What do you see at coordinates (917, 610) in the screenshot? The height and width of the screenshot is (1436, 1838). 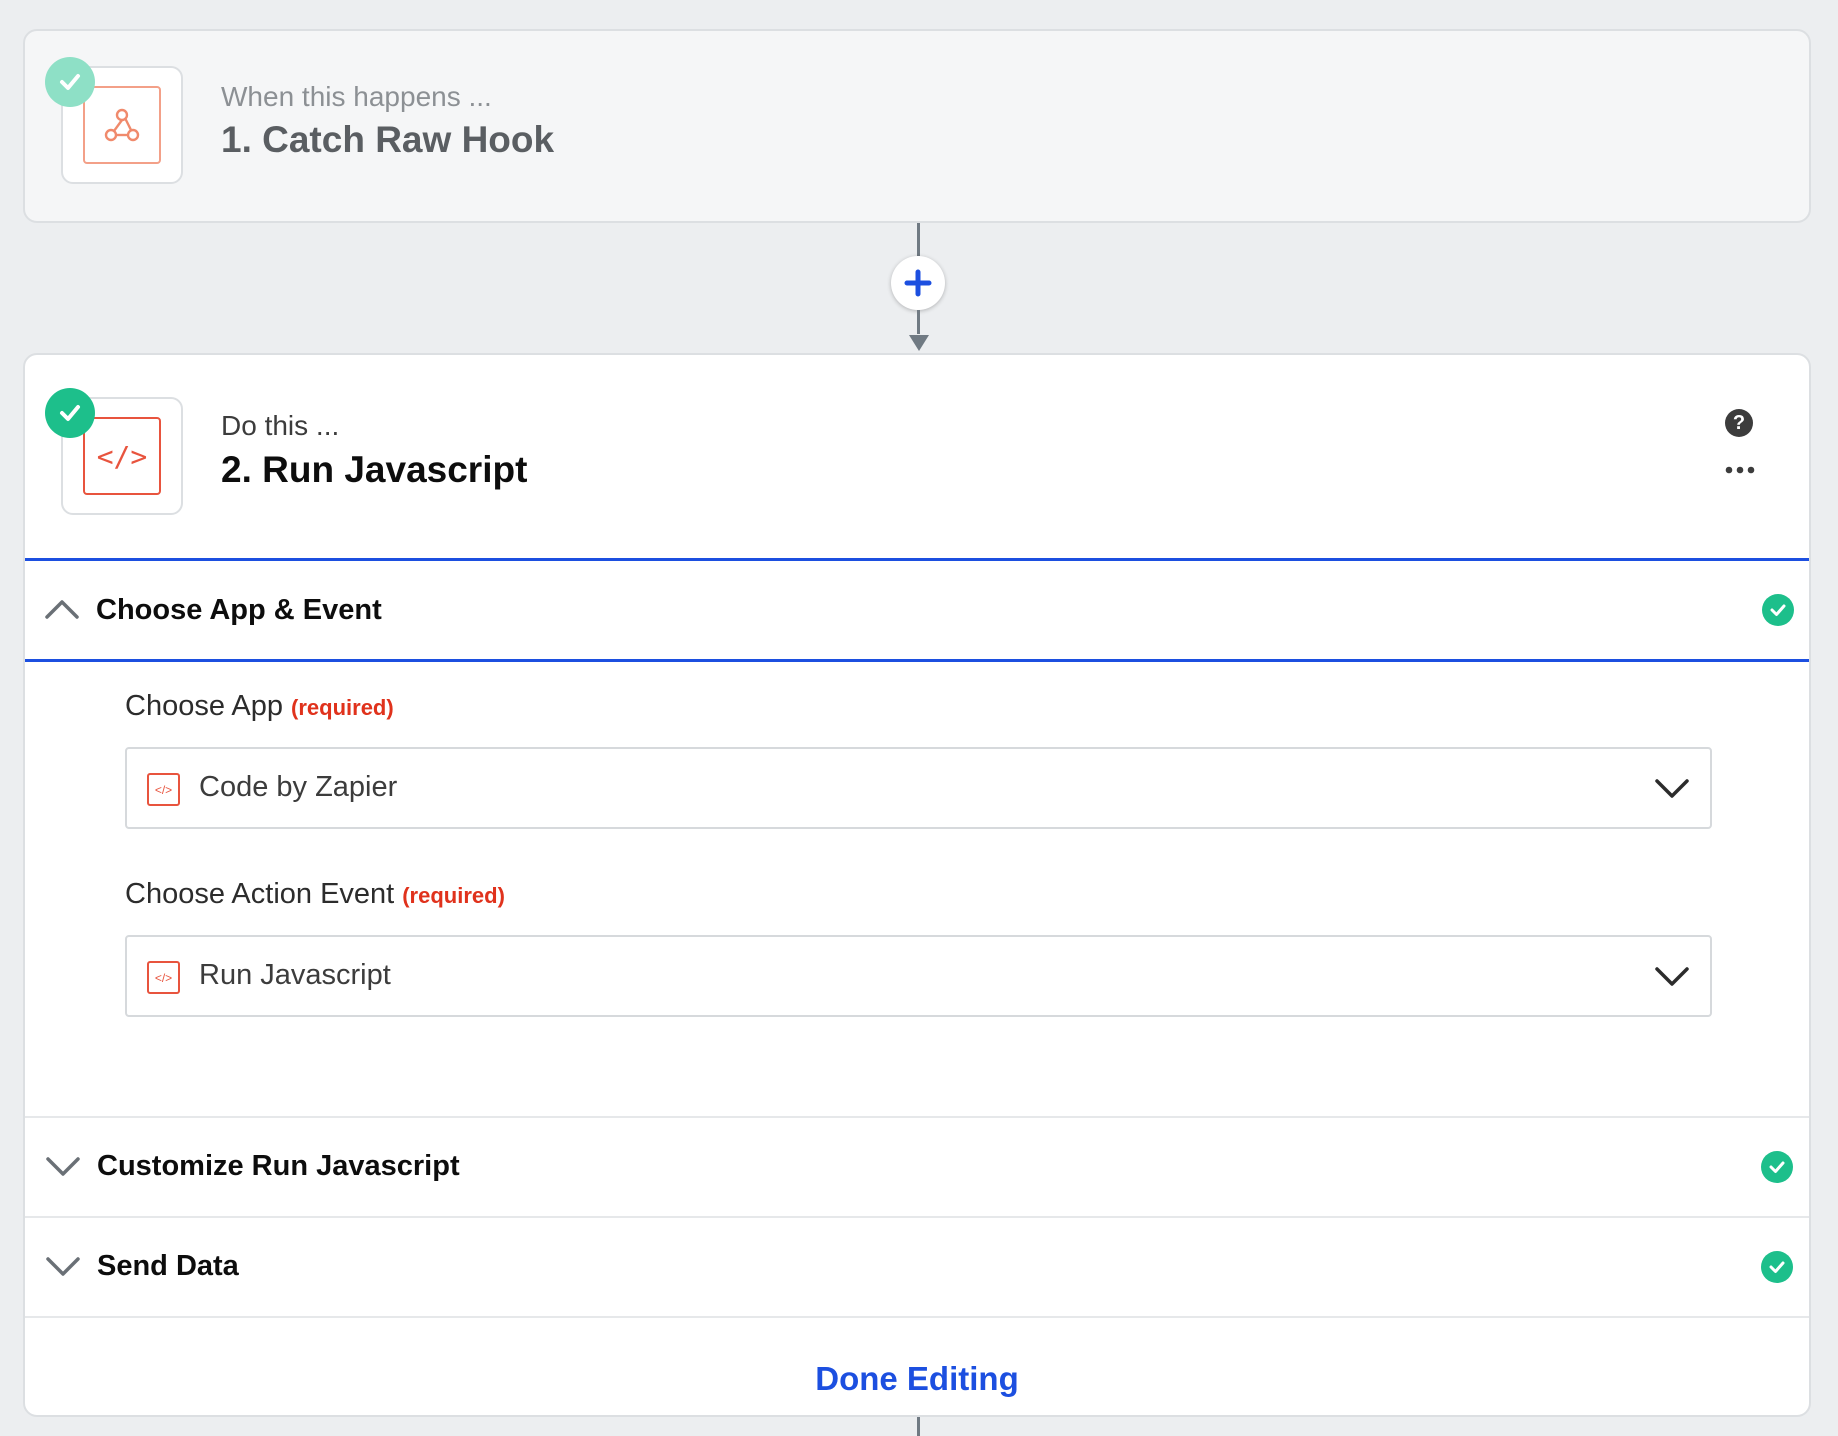 I see `section-choose-app-event: Choose App & Event` at bounding box center [917, 610].